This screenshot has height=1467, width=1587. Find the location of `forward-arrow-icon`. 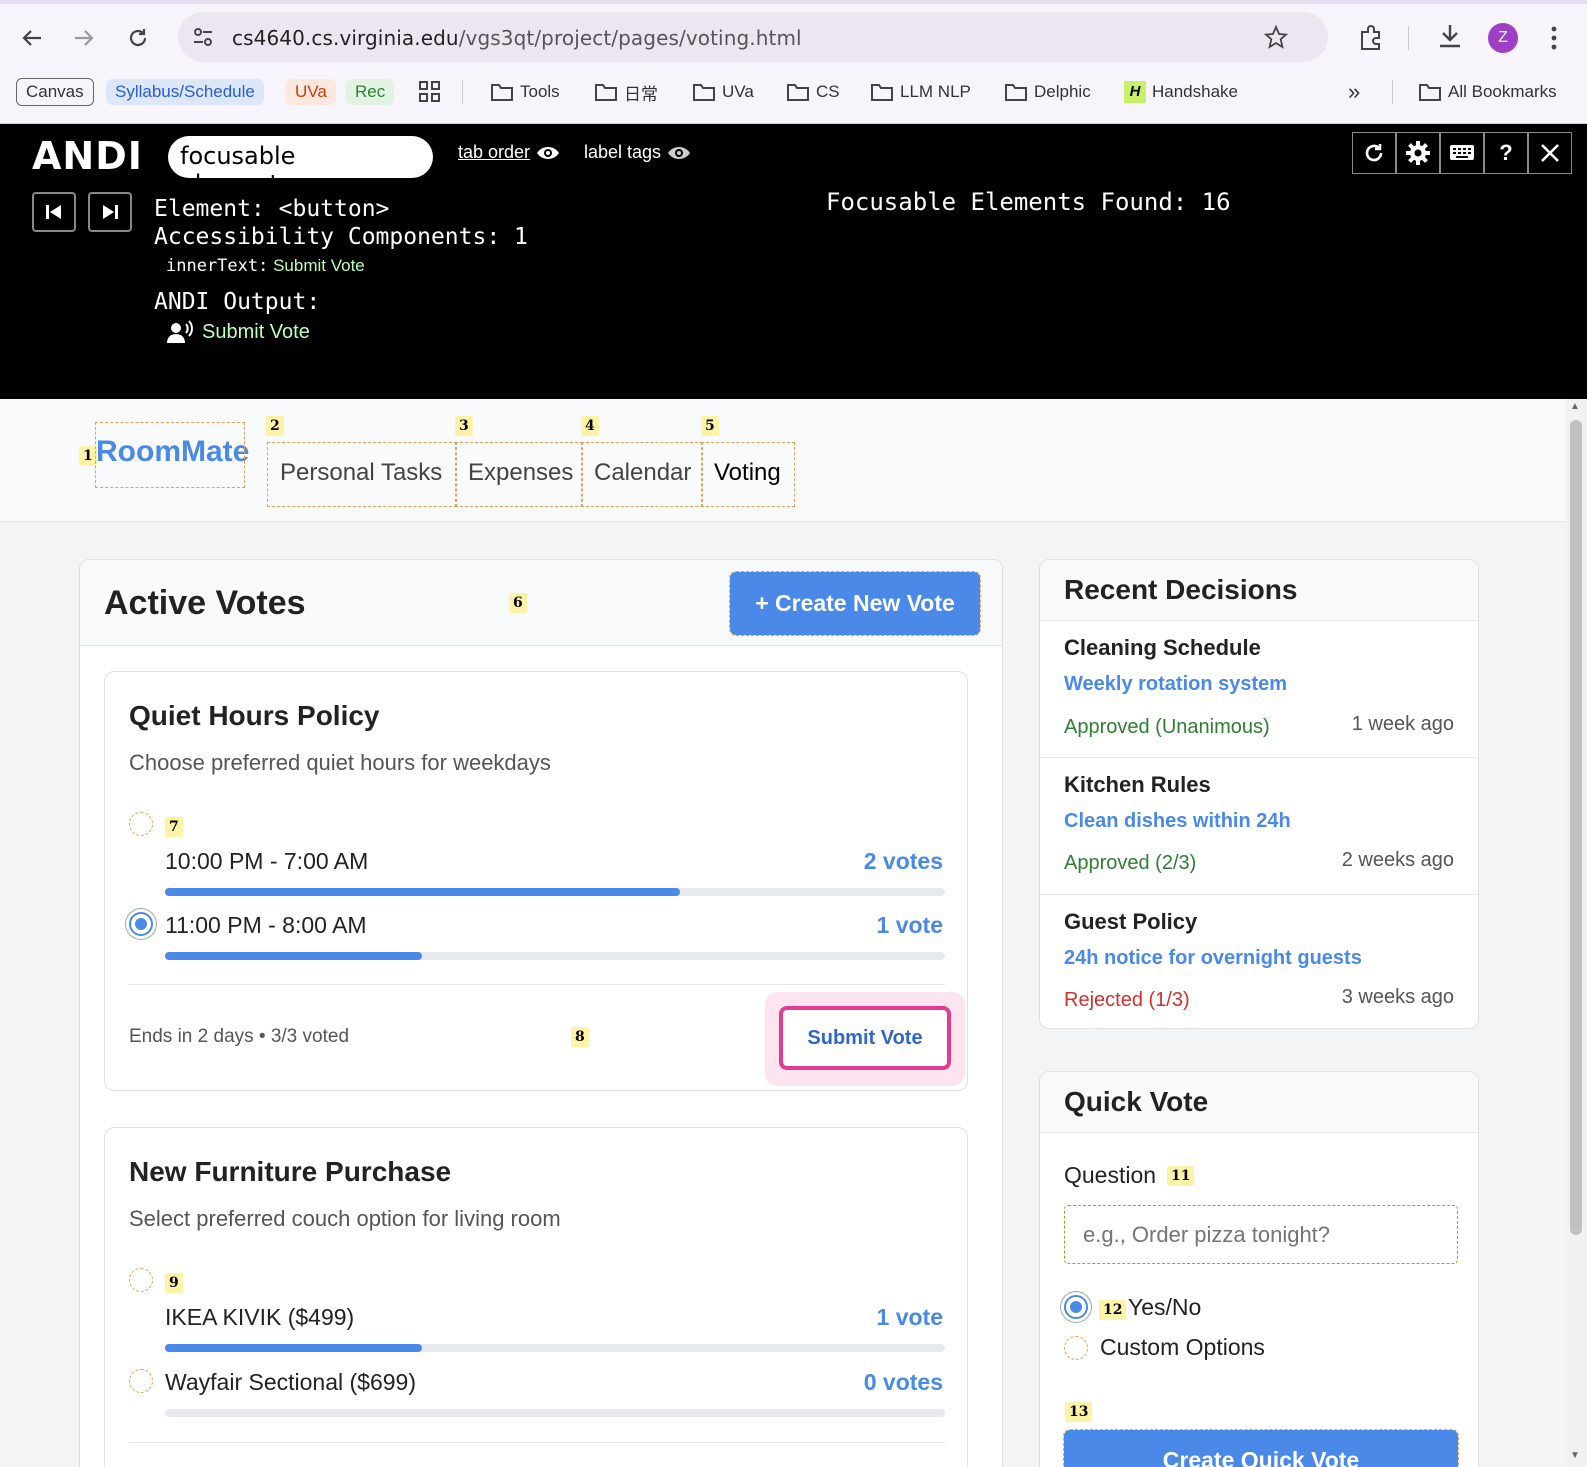

forward-arrow-icon is located at coordinates (84, 38).